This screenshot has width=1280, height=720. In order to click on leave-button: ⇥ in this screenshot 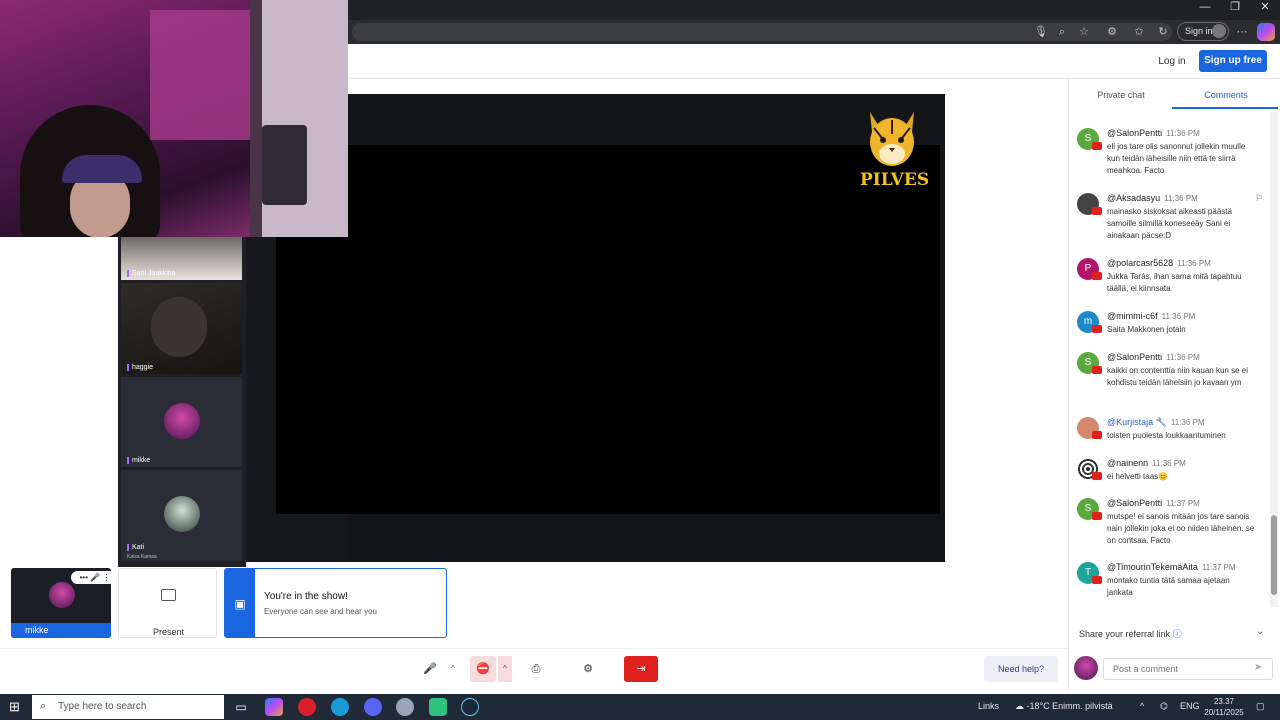, I will do `click(641, 669)`.